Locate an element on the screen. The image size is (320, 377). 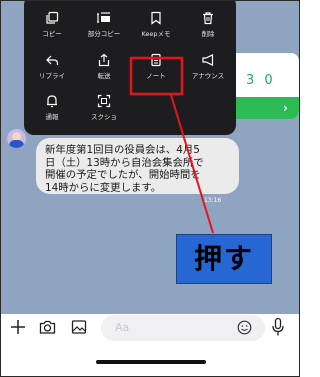
message-input: Aa is located at coordinates (183, 328).